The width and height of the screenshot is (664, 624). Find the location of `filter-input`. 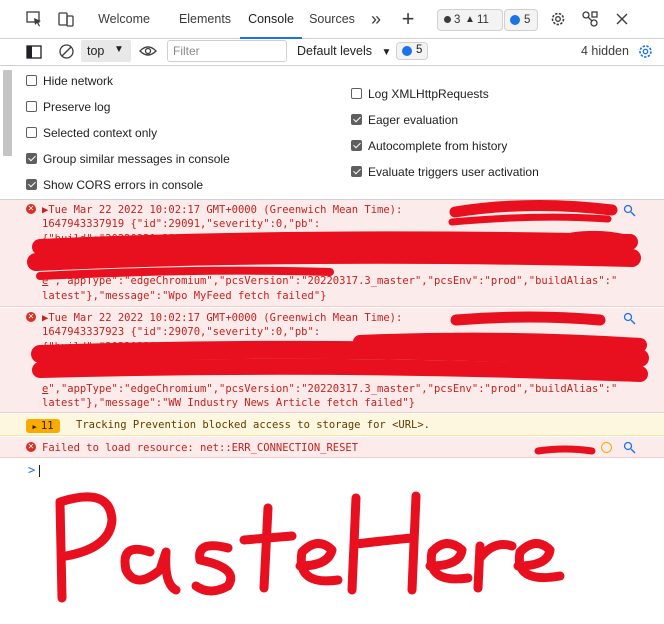

filter-input is located at coordinates (227, 51).